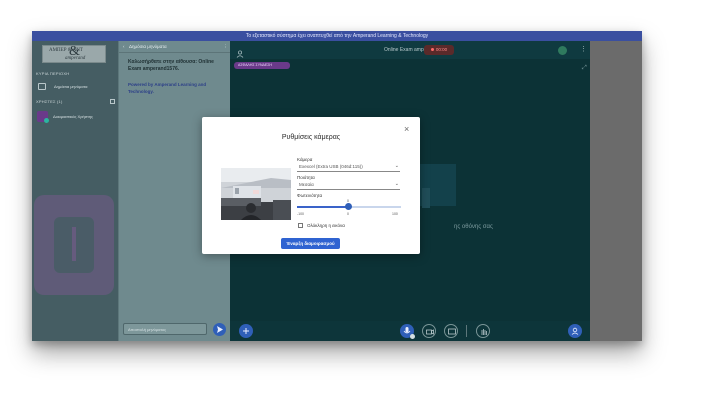 This screenshot has height=406, width=707. I want to click on add-button, so click(246, 331).